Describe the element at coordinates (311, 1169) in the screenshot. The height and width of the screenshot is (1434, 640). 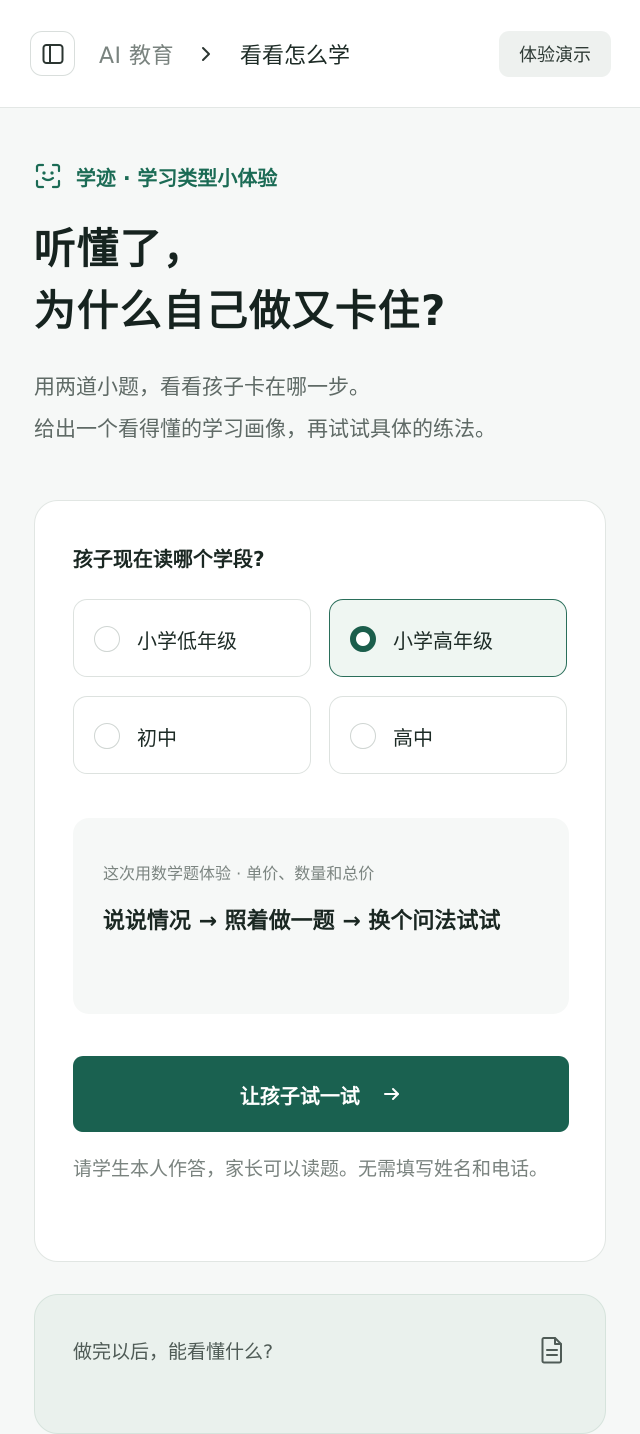
I see `privacy-note: 请学生本人作答，家长可以读题。无需填写姓名和电话。` at that location.